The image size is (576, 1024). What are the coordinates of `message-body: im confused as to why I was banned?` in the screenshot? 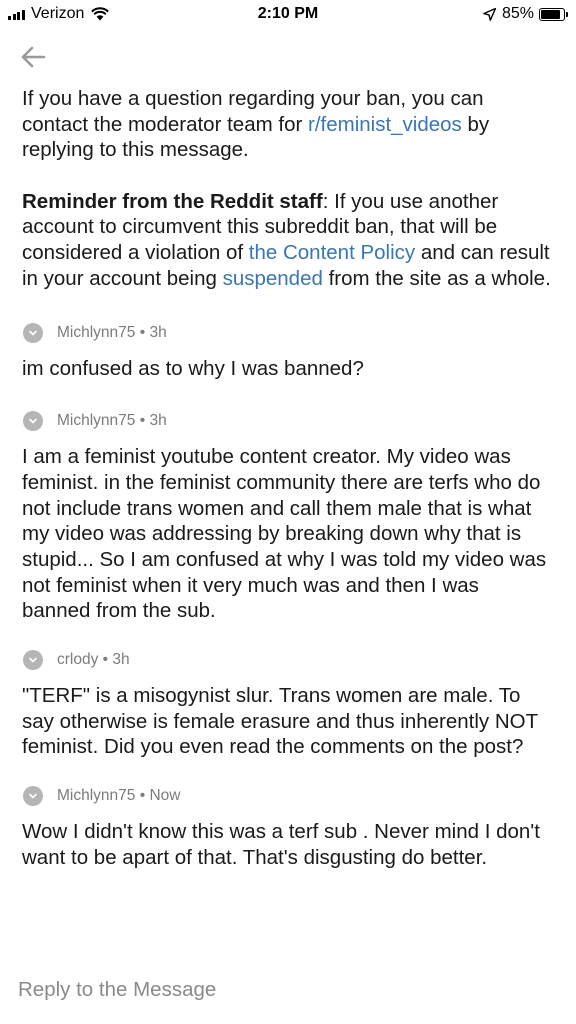 It's located at (193, 369).